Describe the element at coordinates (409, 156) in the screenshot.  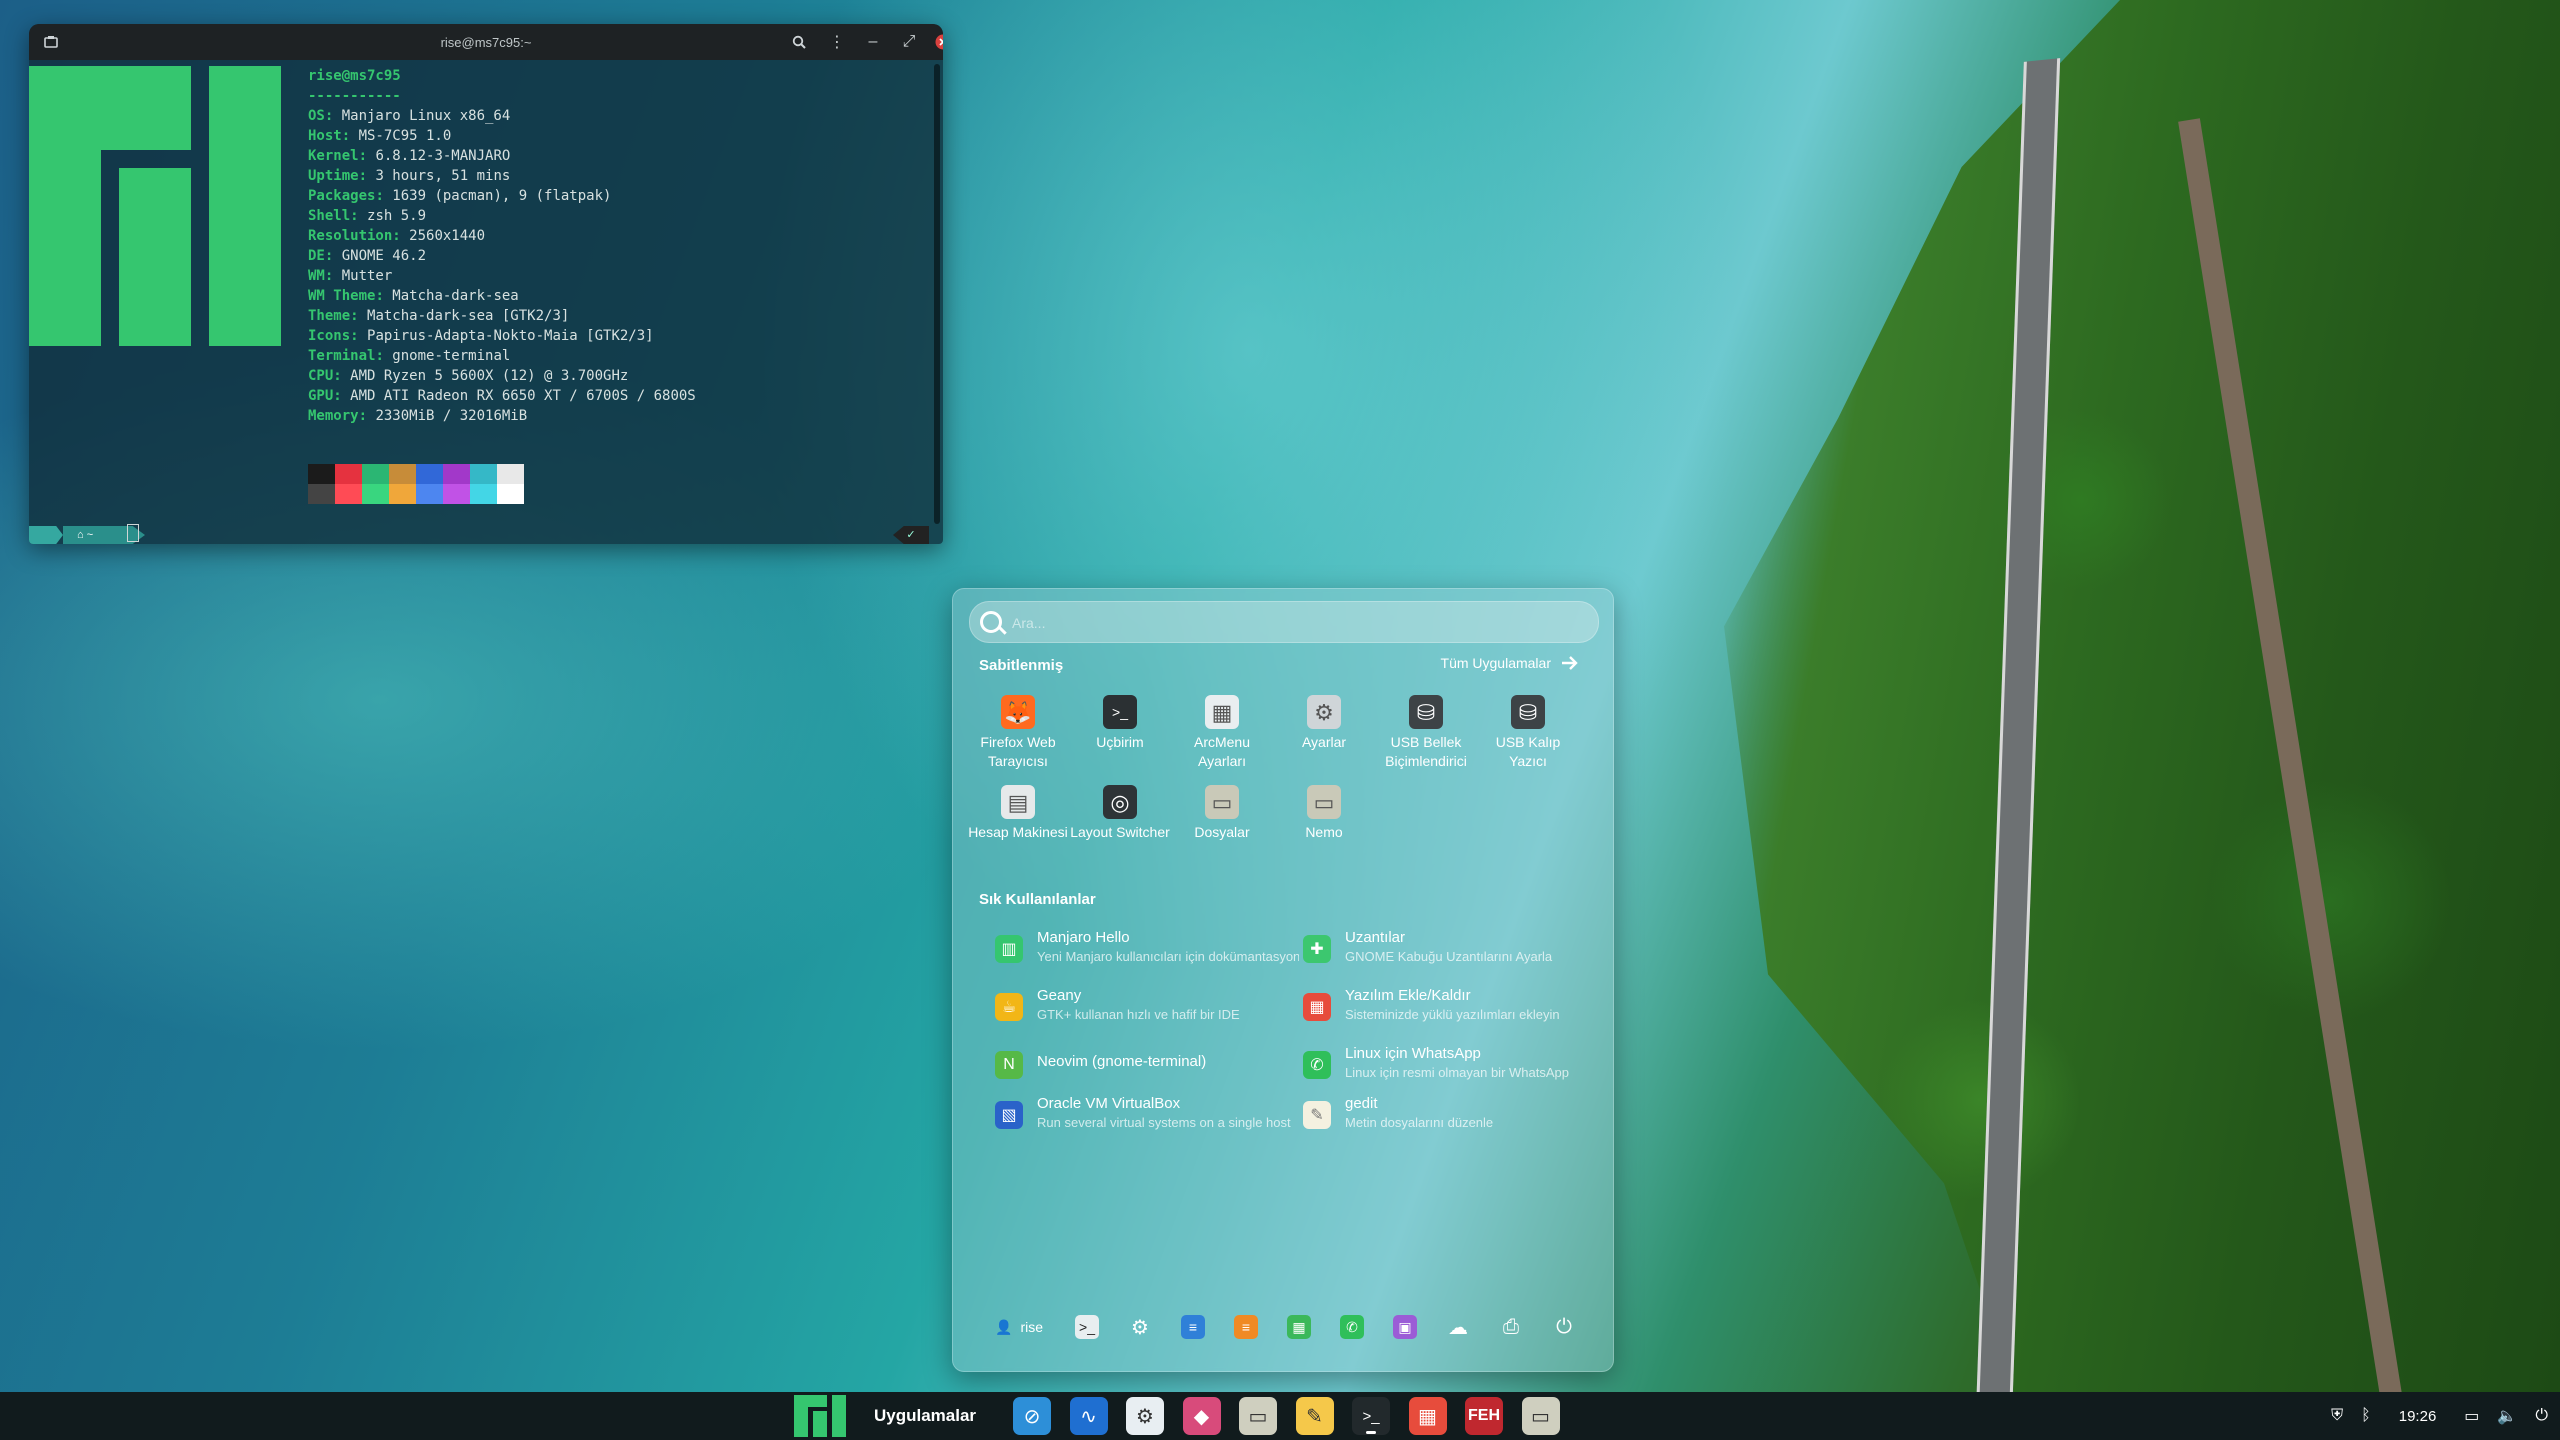
I see `info-line: Kernel: 6.8.12-3-MANJARO` at that location.